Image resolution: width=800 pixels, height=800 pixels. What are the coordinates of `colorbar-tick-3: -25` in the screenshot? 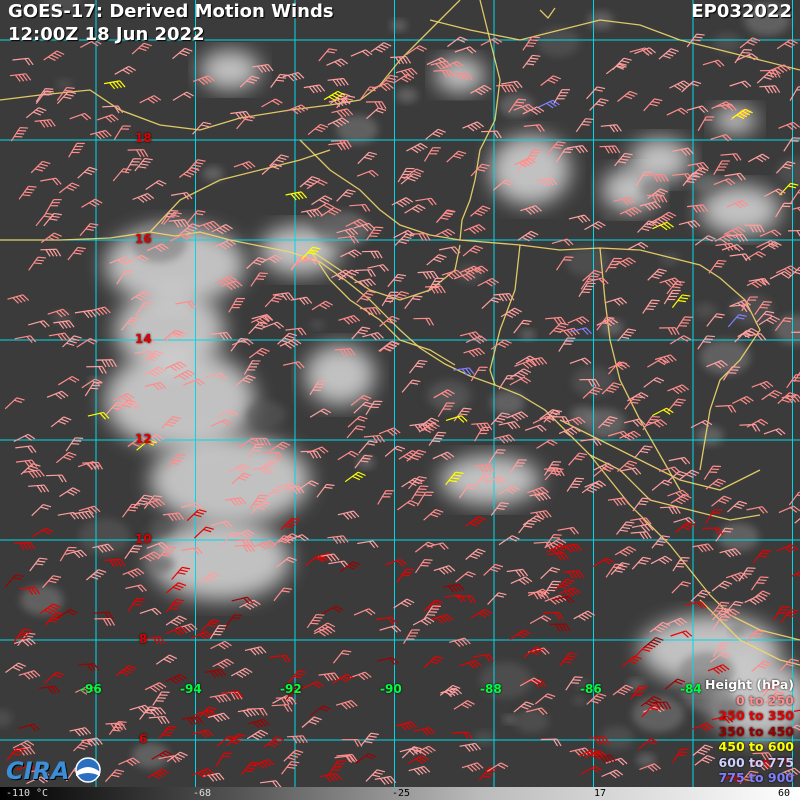 It's located at (401, 793).